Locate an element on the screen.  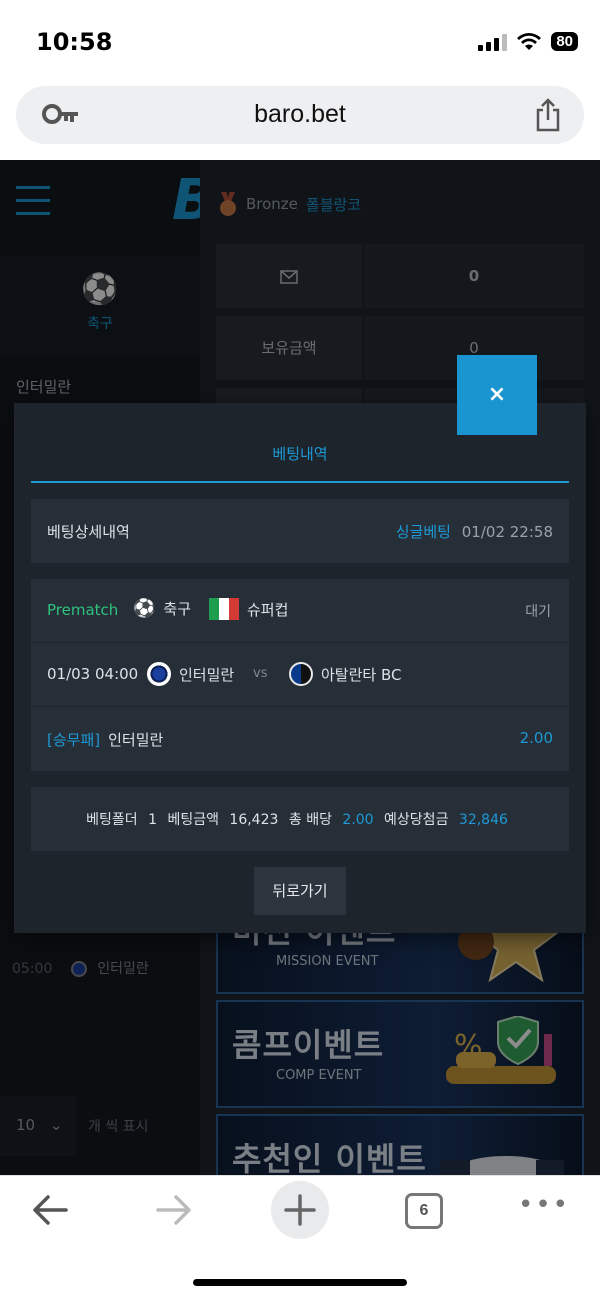
back-arrow-icon is located at coordinates (50, 1210).